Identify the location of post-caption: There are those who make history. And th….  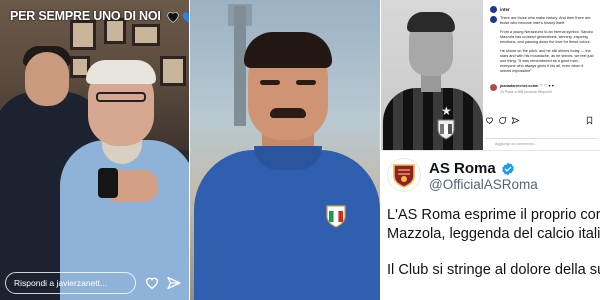
(542, 47).